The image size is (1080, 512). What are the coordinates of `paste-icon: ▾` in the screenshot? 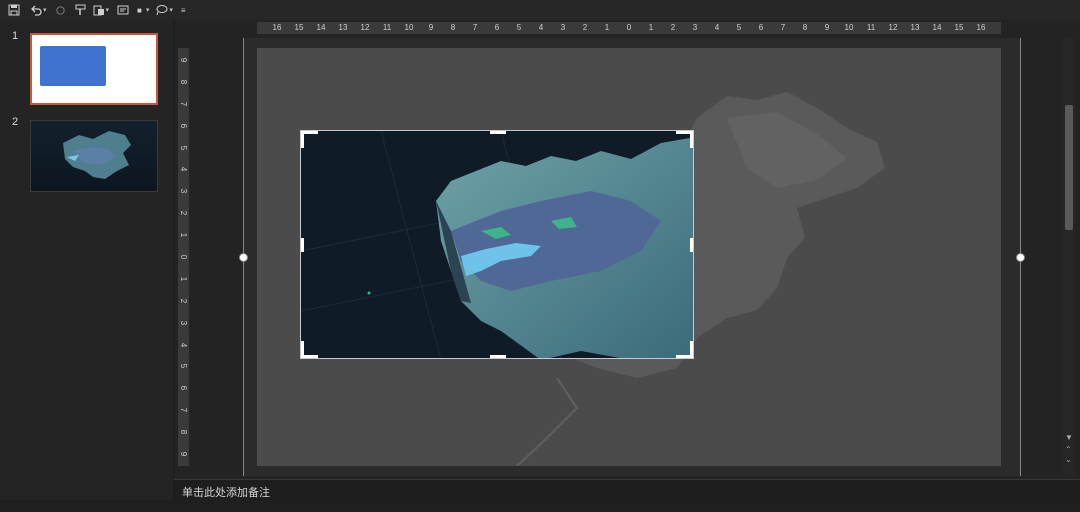 It's located at (101, 10).